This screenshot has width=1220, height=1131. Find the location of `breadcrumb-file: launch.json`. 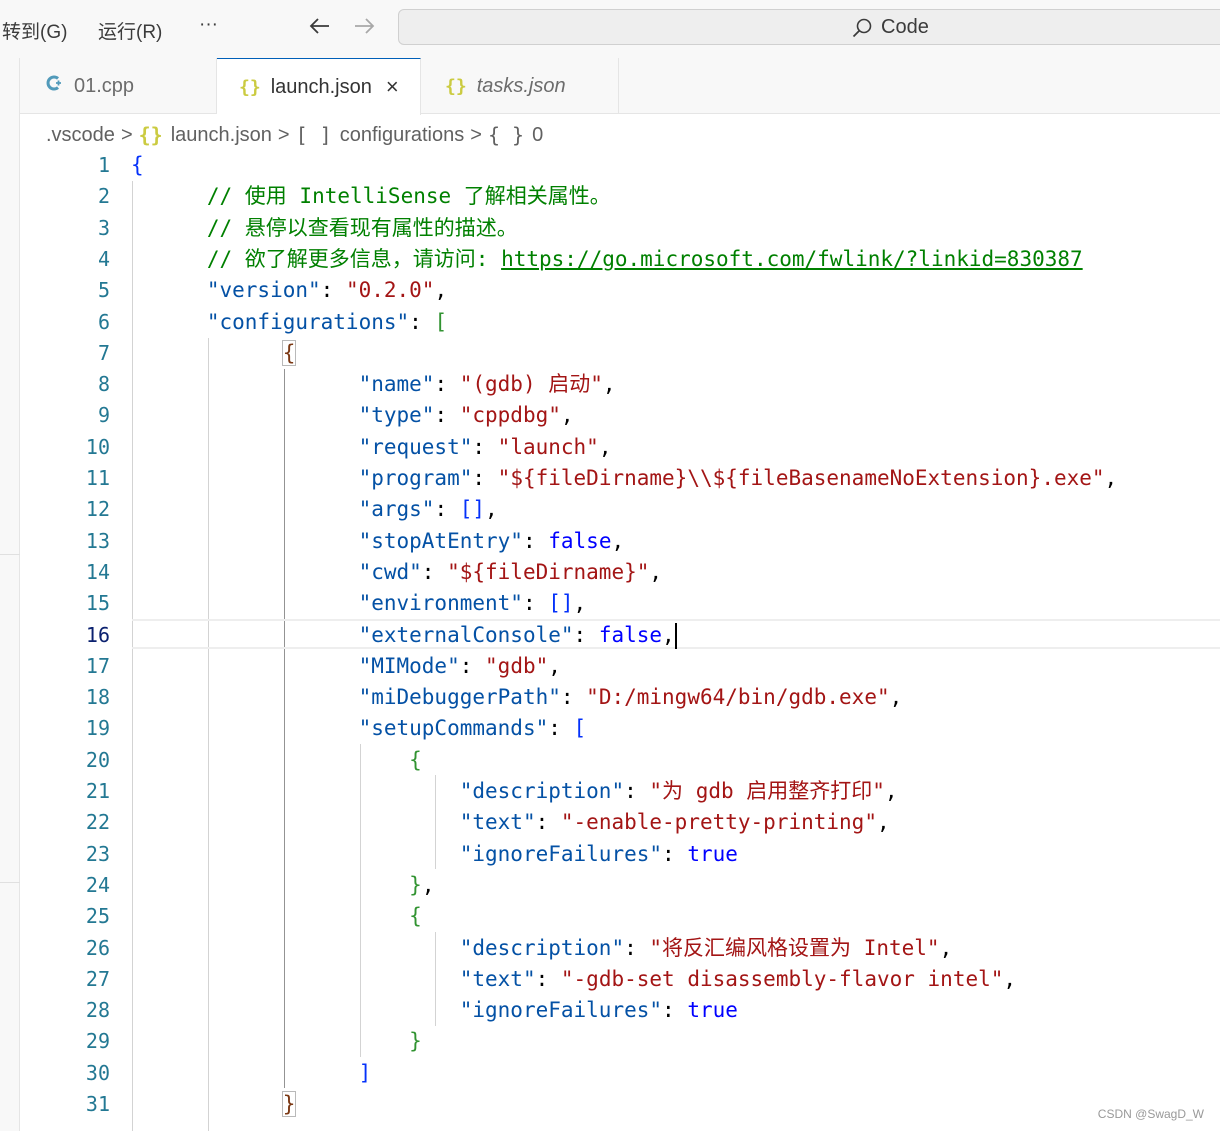

breadcrumb-file: launch.json is located at coordinates (221, 135).